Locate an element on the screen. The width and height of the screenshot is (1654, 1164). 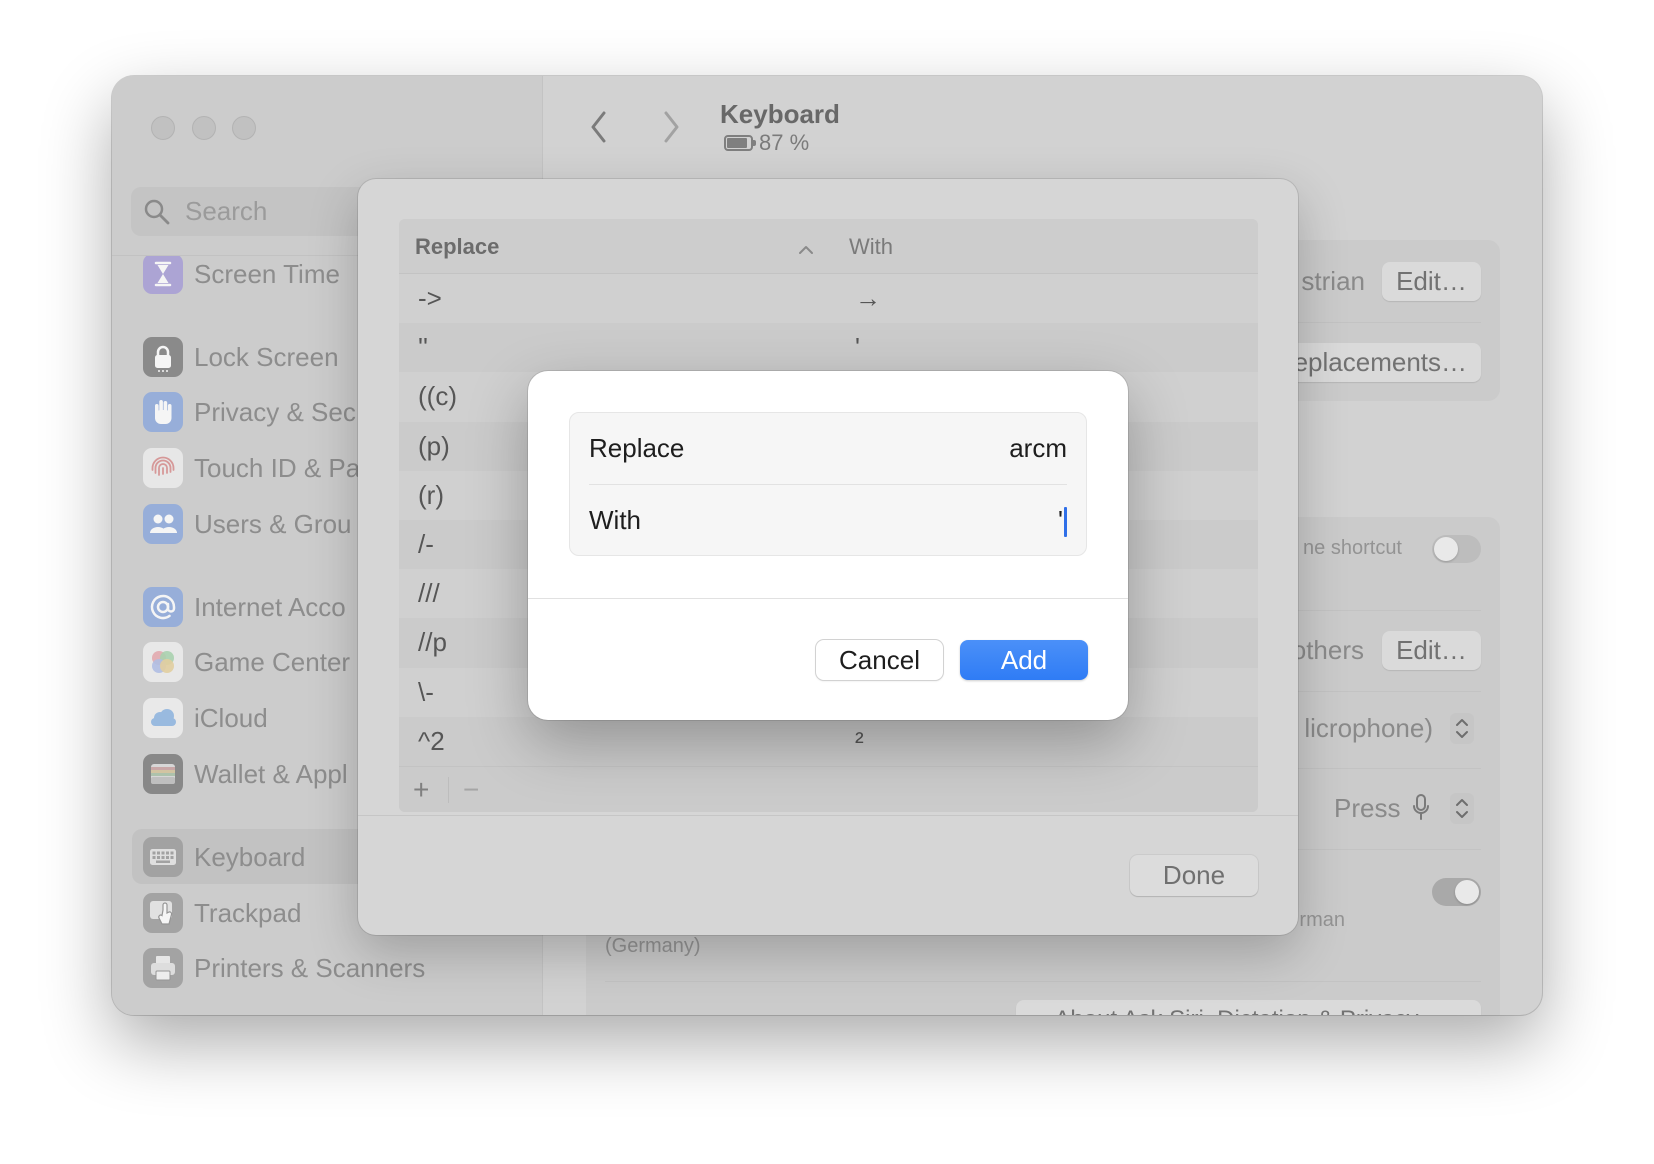
replace-cell: \- is located at coordinates (426, 691).